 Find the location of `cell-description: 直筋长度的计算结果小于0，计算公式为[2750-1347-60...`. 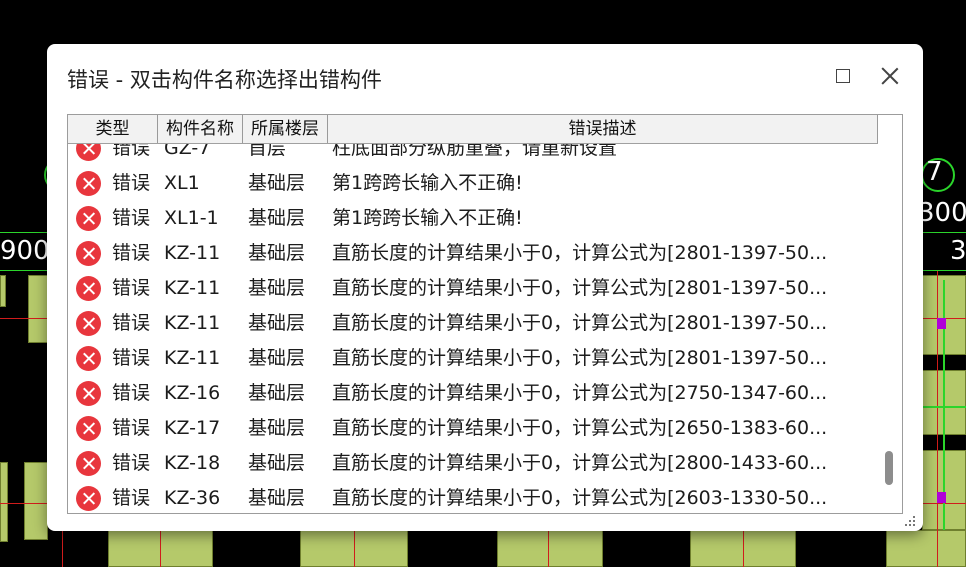

cell-description: 直筋长度的计算结果小于0，计算公式为[2750-1347-60... is located at coordinates (580, 393).